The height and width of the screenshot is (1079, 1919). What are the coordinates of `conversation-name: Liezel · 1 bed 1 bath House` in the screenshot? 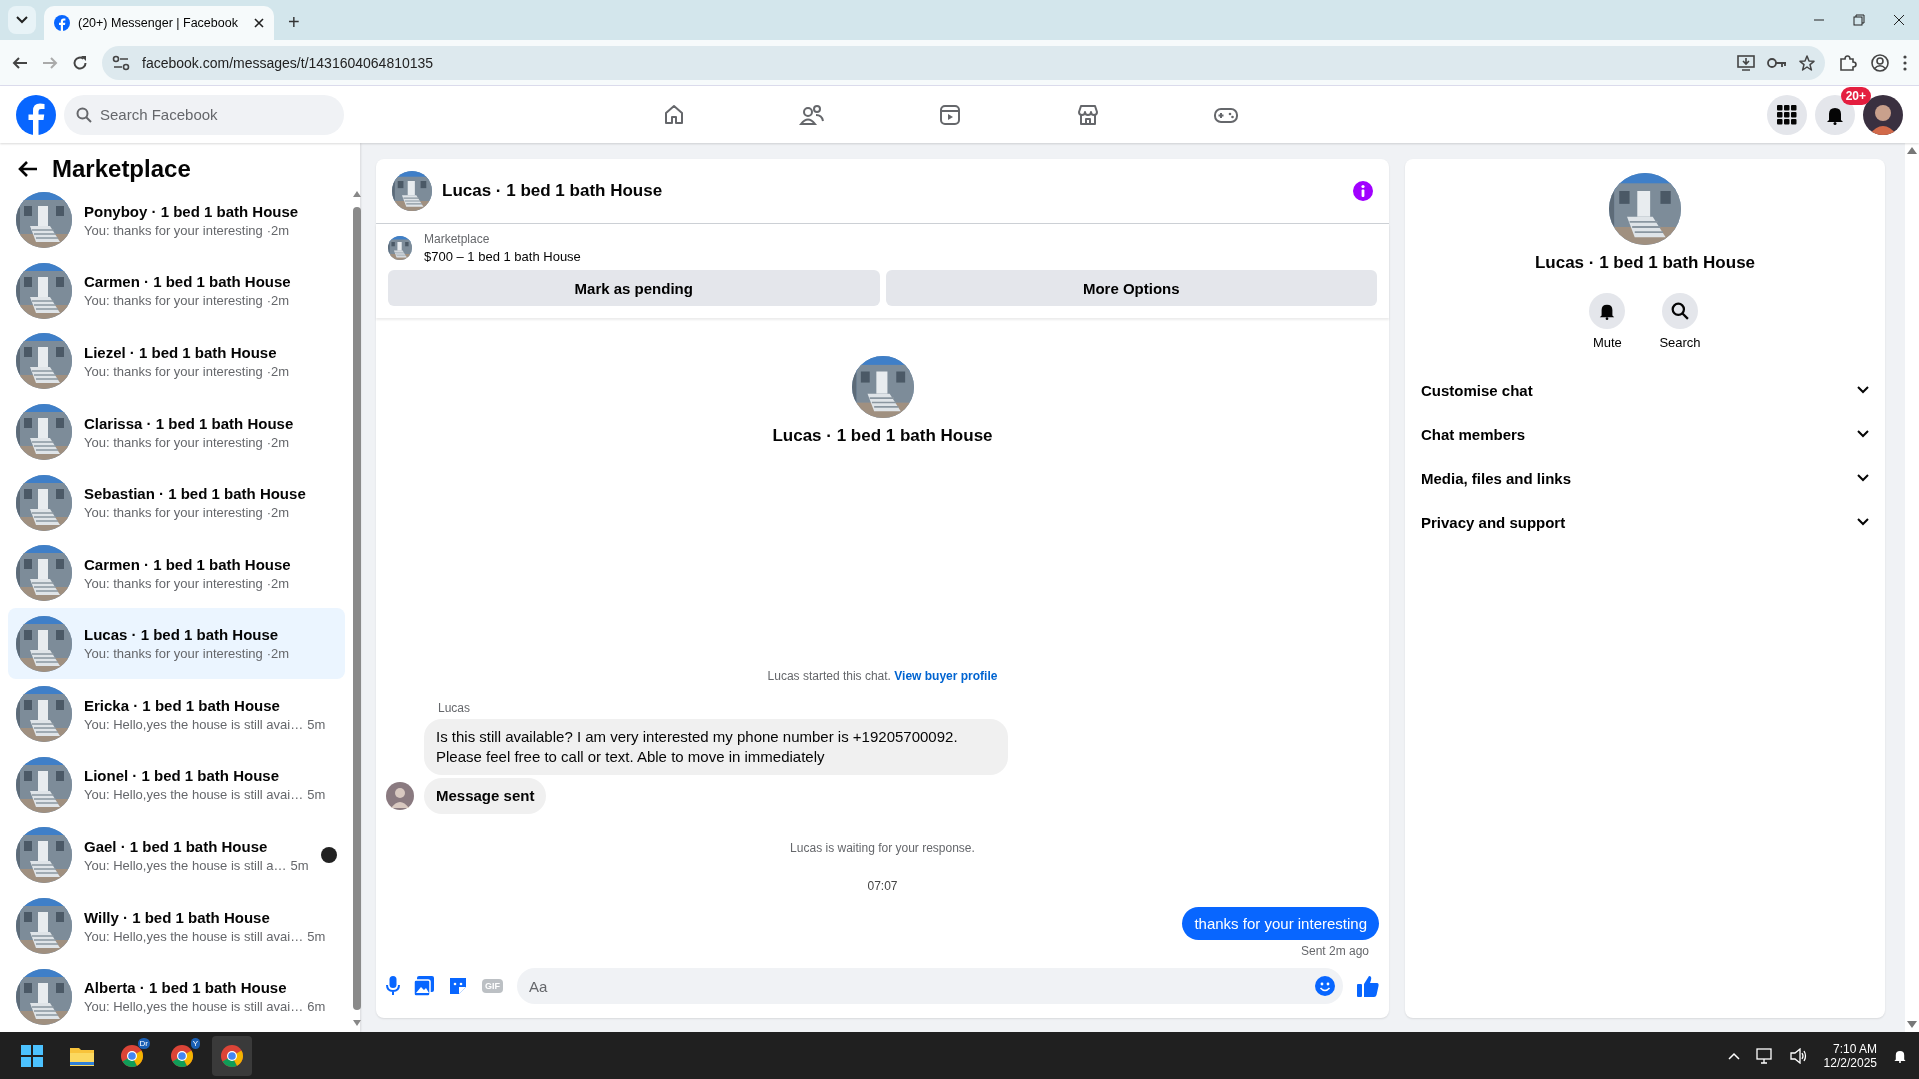 It's located at (181, 352).